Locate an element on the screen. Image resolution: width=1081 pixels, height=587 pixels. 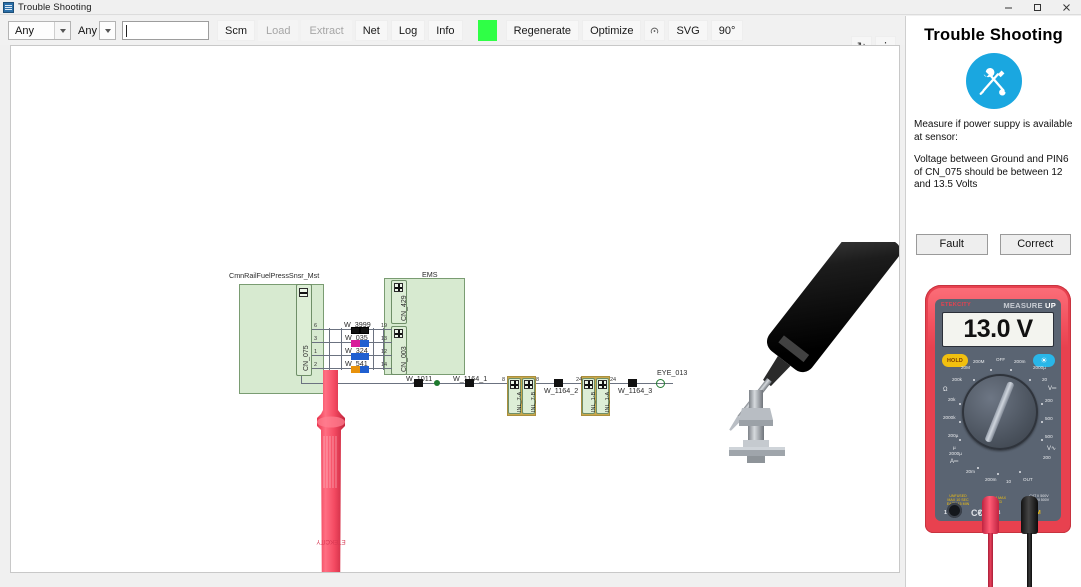
black-lead-plug is located at coordinates (1029, 515).